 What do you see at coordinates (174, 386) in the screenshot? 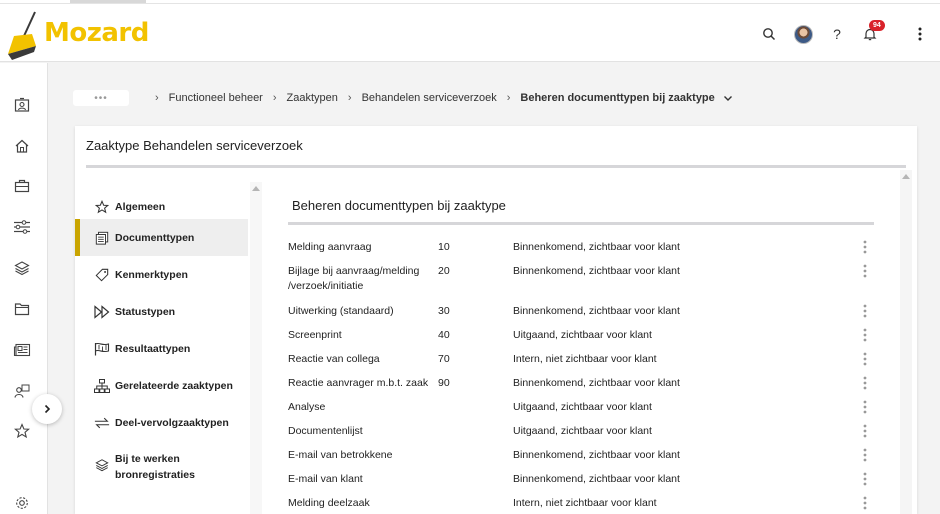
I see `nav-item-label: Gerelateerde zaaktypen` at bounding box center [174, 386].